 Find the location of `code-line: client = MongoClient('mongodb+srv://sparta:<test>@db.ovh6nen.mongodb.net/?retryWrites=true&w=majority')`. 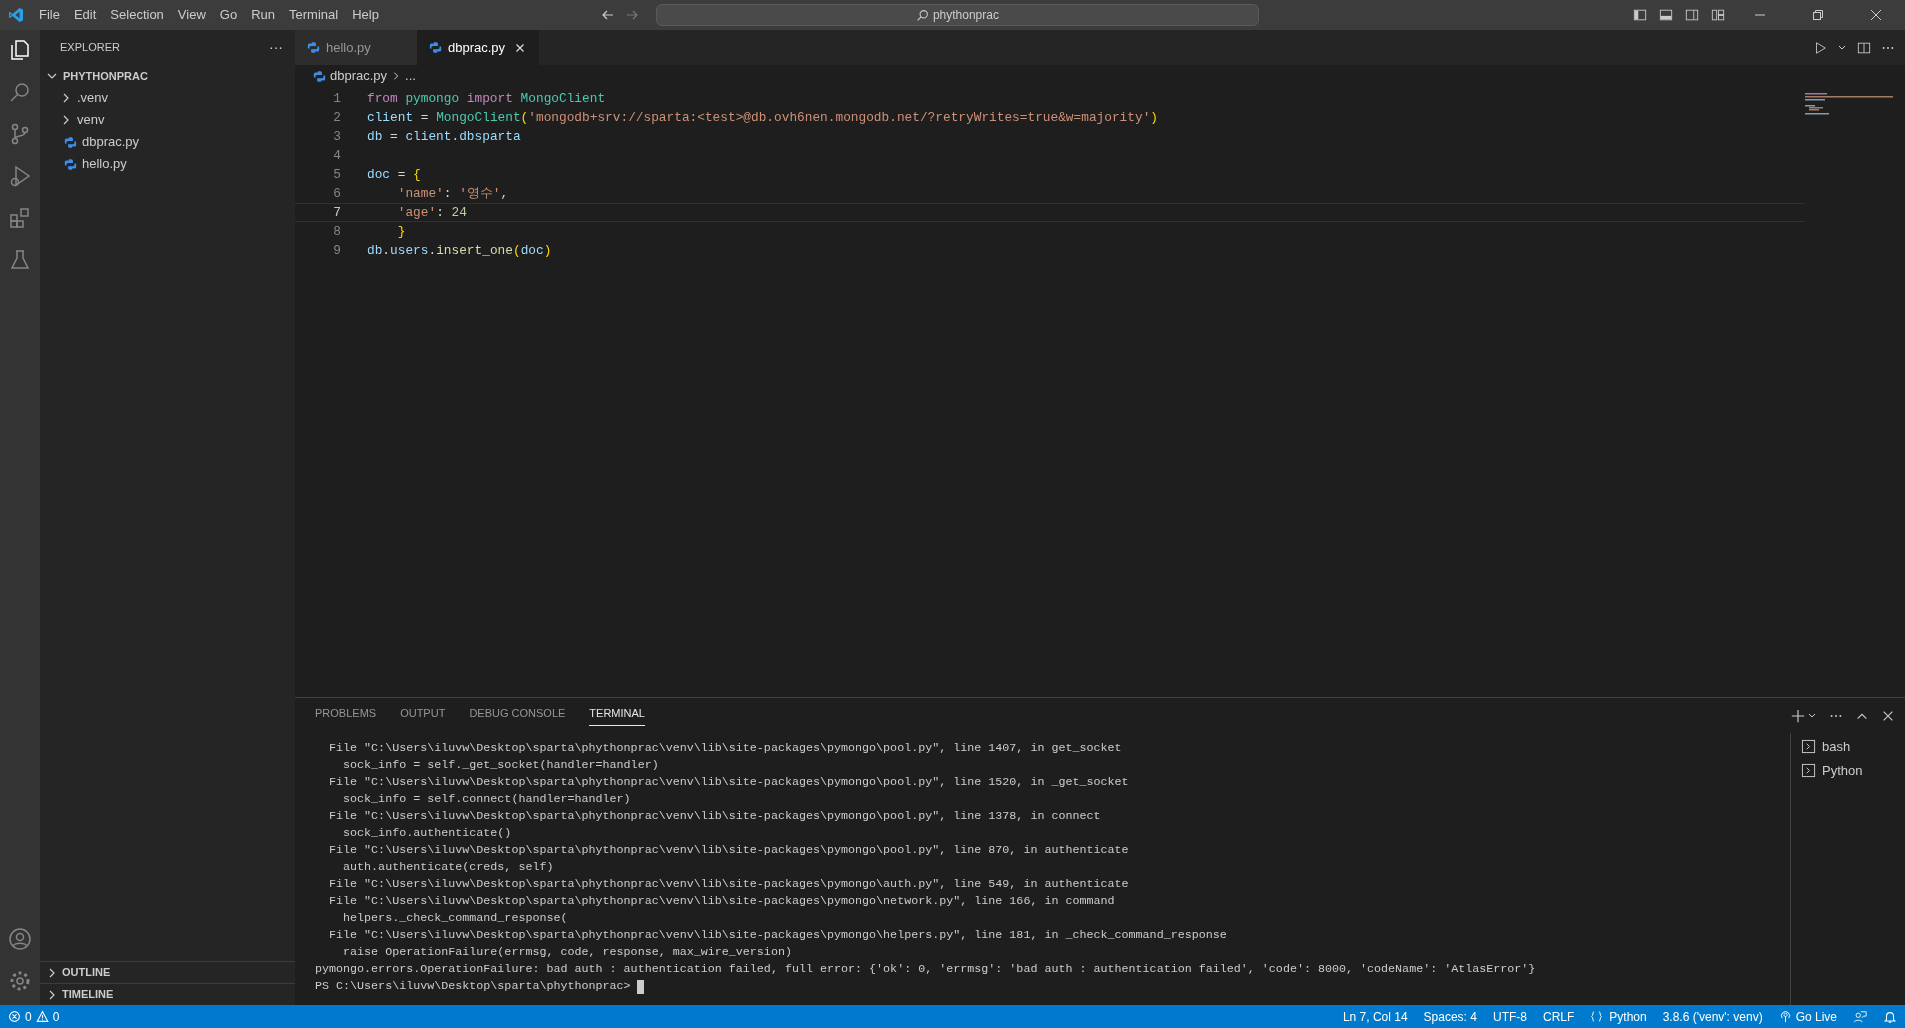

code-line: client = MongoClient('mongodb+srv://sparta:<test>@db.ovh6nen.mongodb.net/?retryWrites=true&w=majority') is located at coordinates (762, 117).